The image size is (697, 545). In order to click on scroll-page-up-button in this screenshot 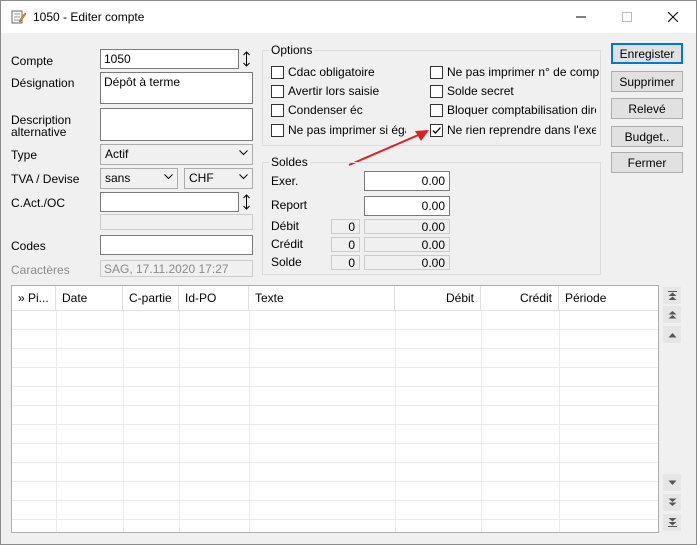, I will do `click(672, 314)`.